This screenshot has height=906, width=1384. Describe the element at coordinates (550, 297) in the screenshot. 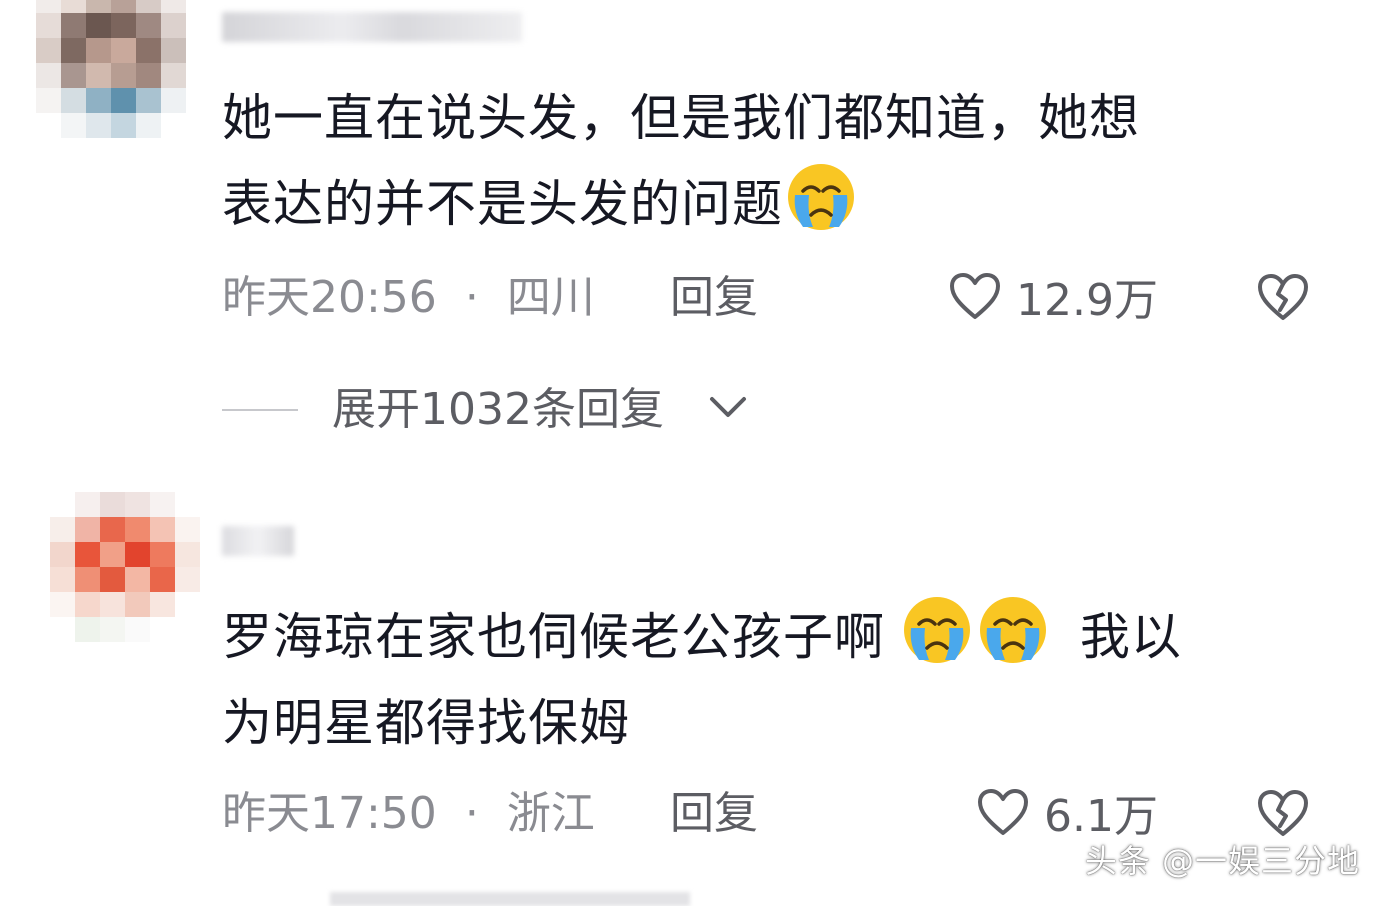

I see `location: 四川` at that location.